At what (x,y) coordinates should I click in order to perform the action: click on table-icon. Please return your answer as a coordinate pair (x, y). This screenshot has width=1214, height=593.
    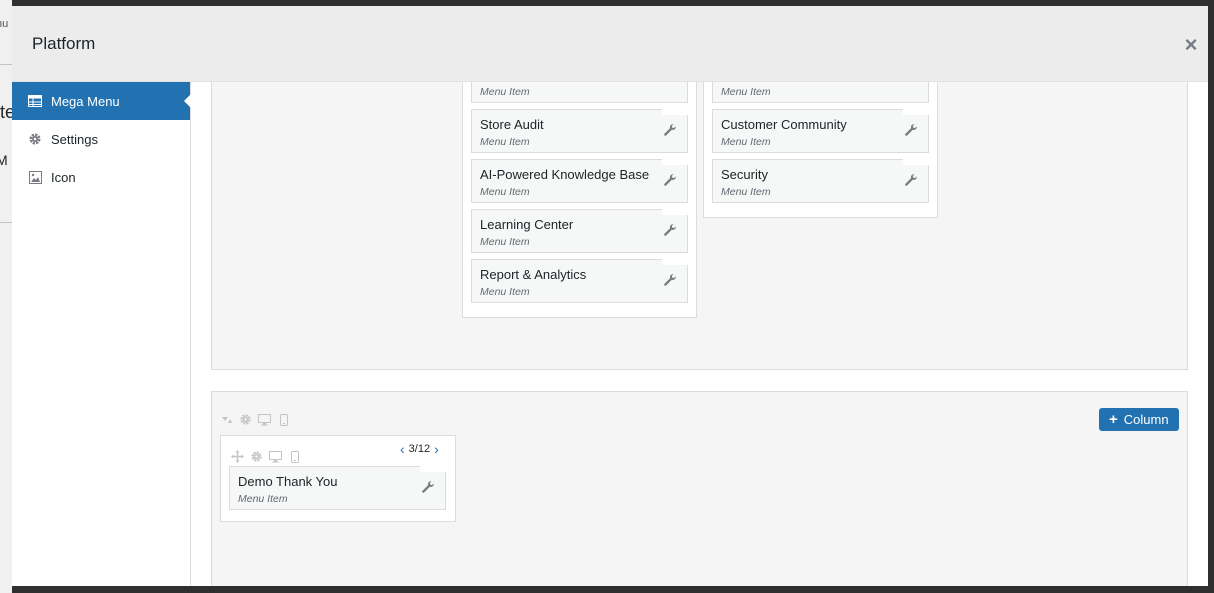
    Looking at the image, I should click on (35, 101).